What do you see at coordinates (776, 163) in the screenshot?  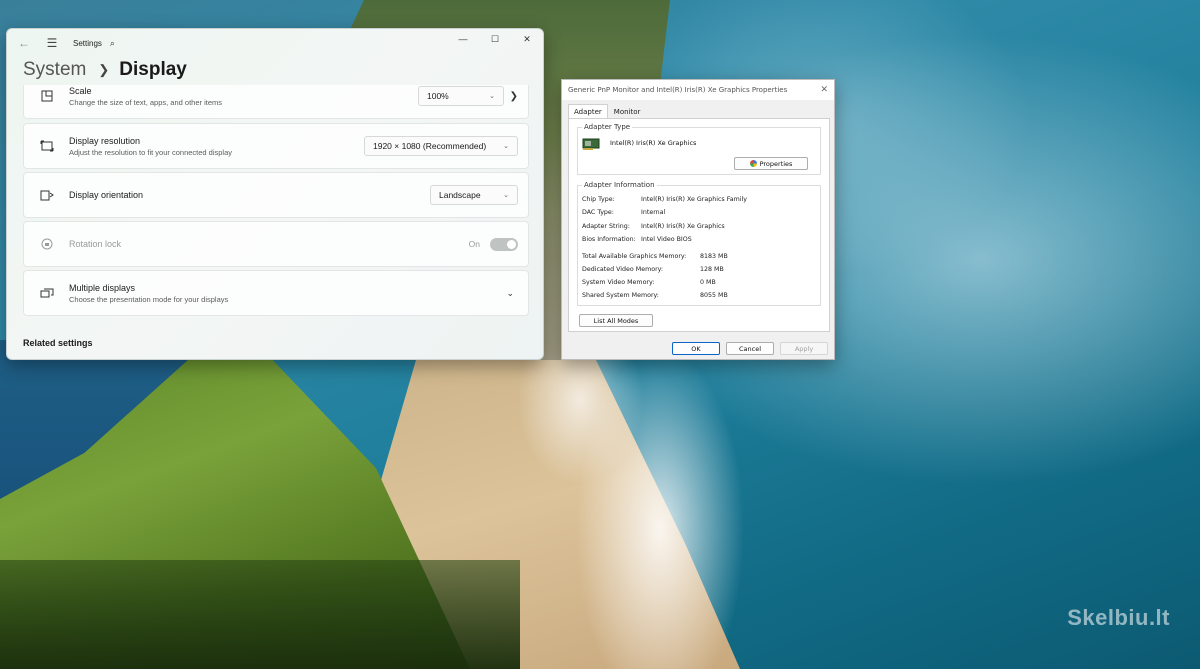 I see `properties-button-label: Properties` at bounding box center [776, 163].